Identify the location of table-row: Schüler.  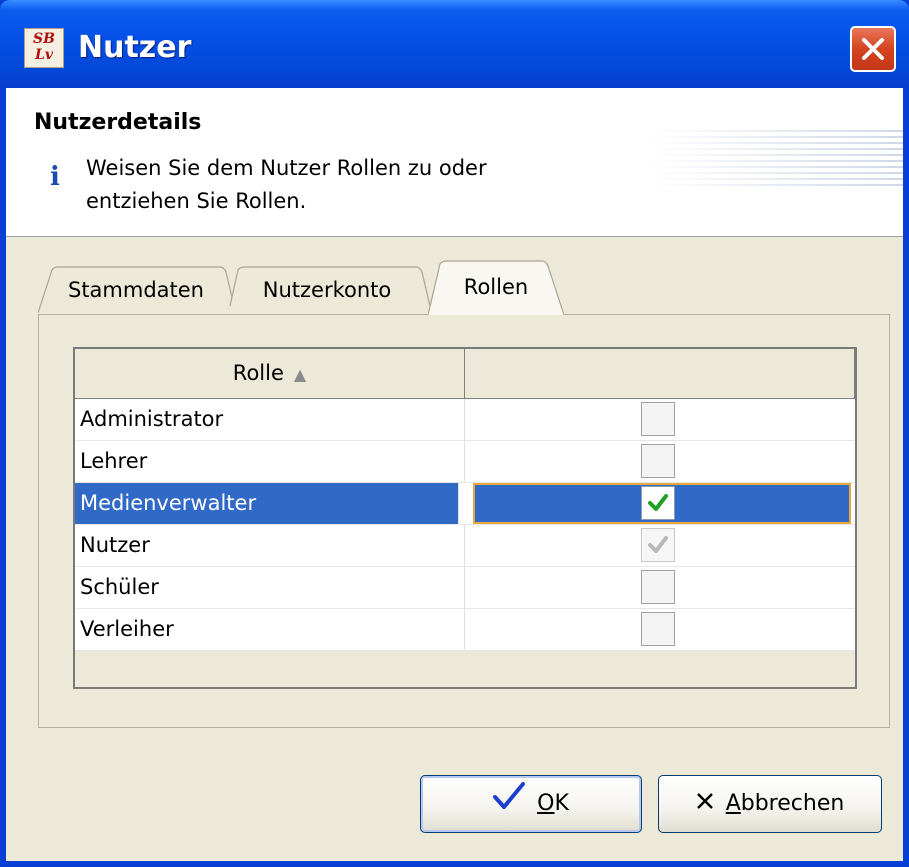
(465, 588).